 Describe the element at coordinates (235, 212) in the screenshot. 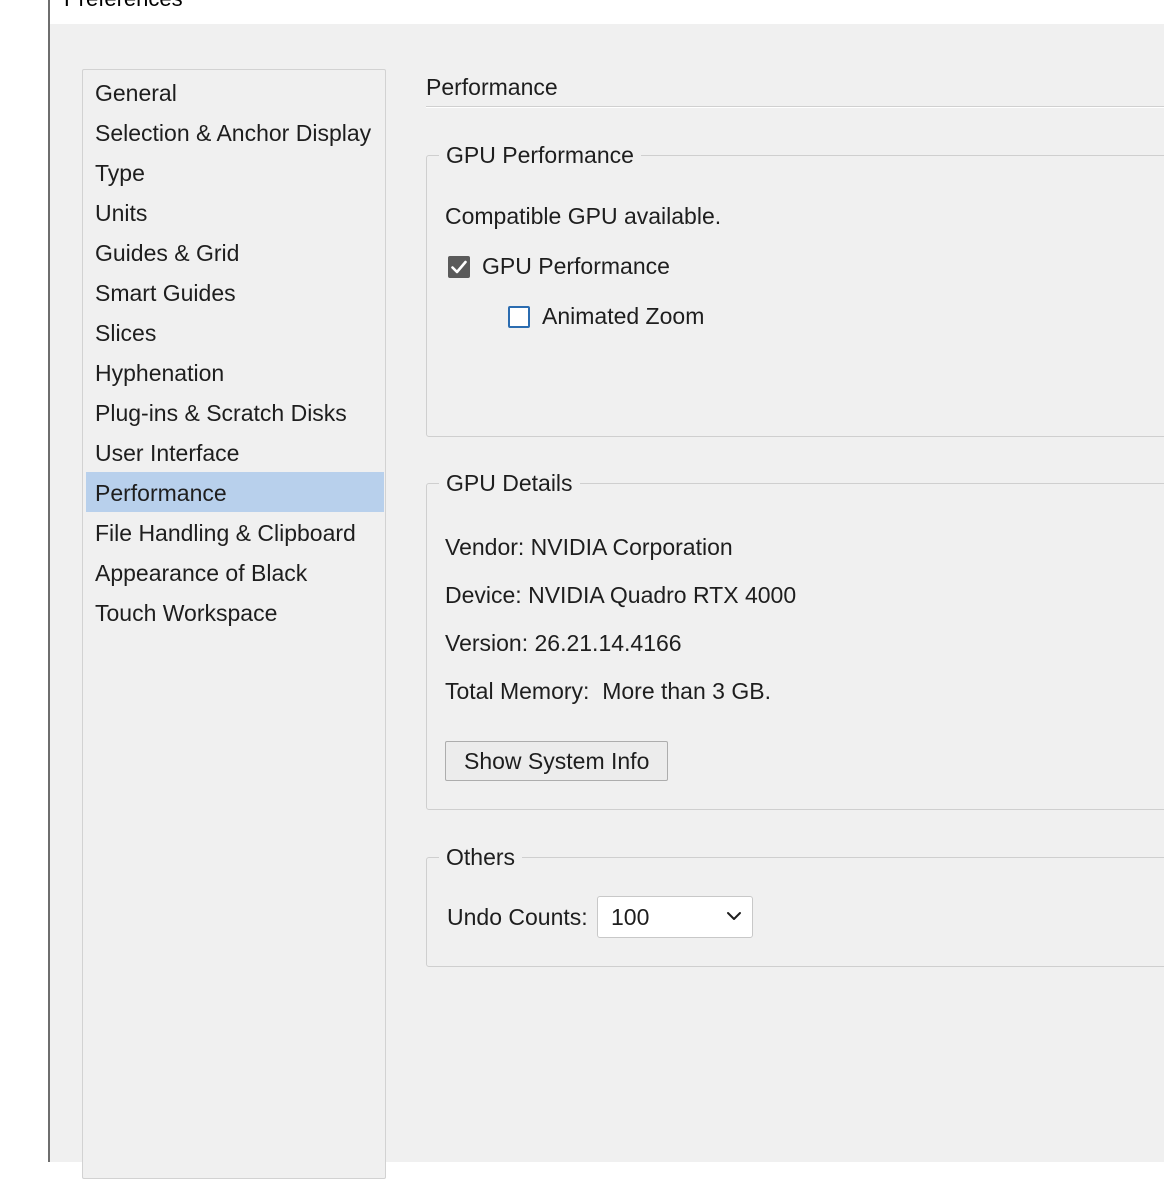

I see `sidebar-item-units: Units` at that location.